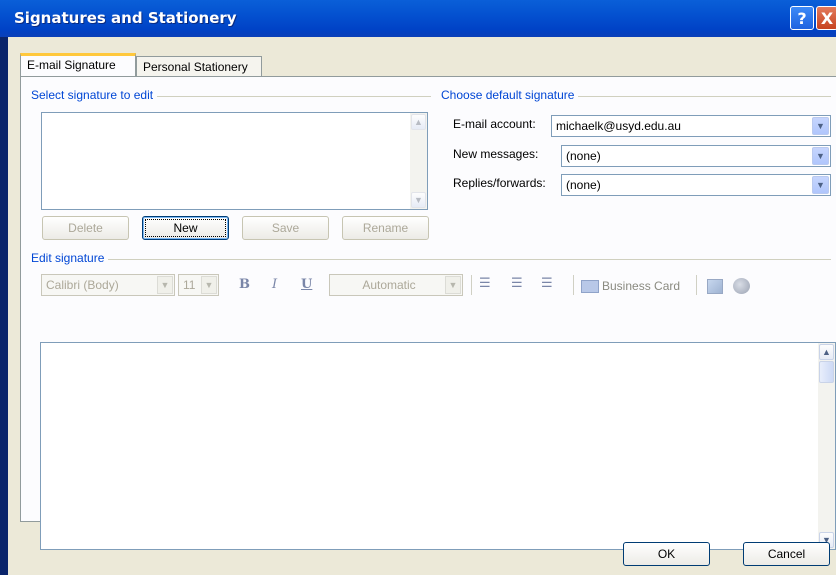  What do you see at coordinates (510, 95) in the screenshot?
I see `default-signature-group-label: Choose default signature` at bounding box center [510, 95].